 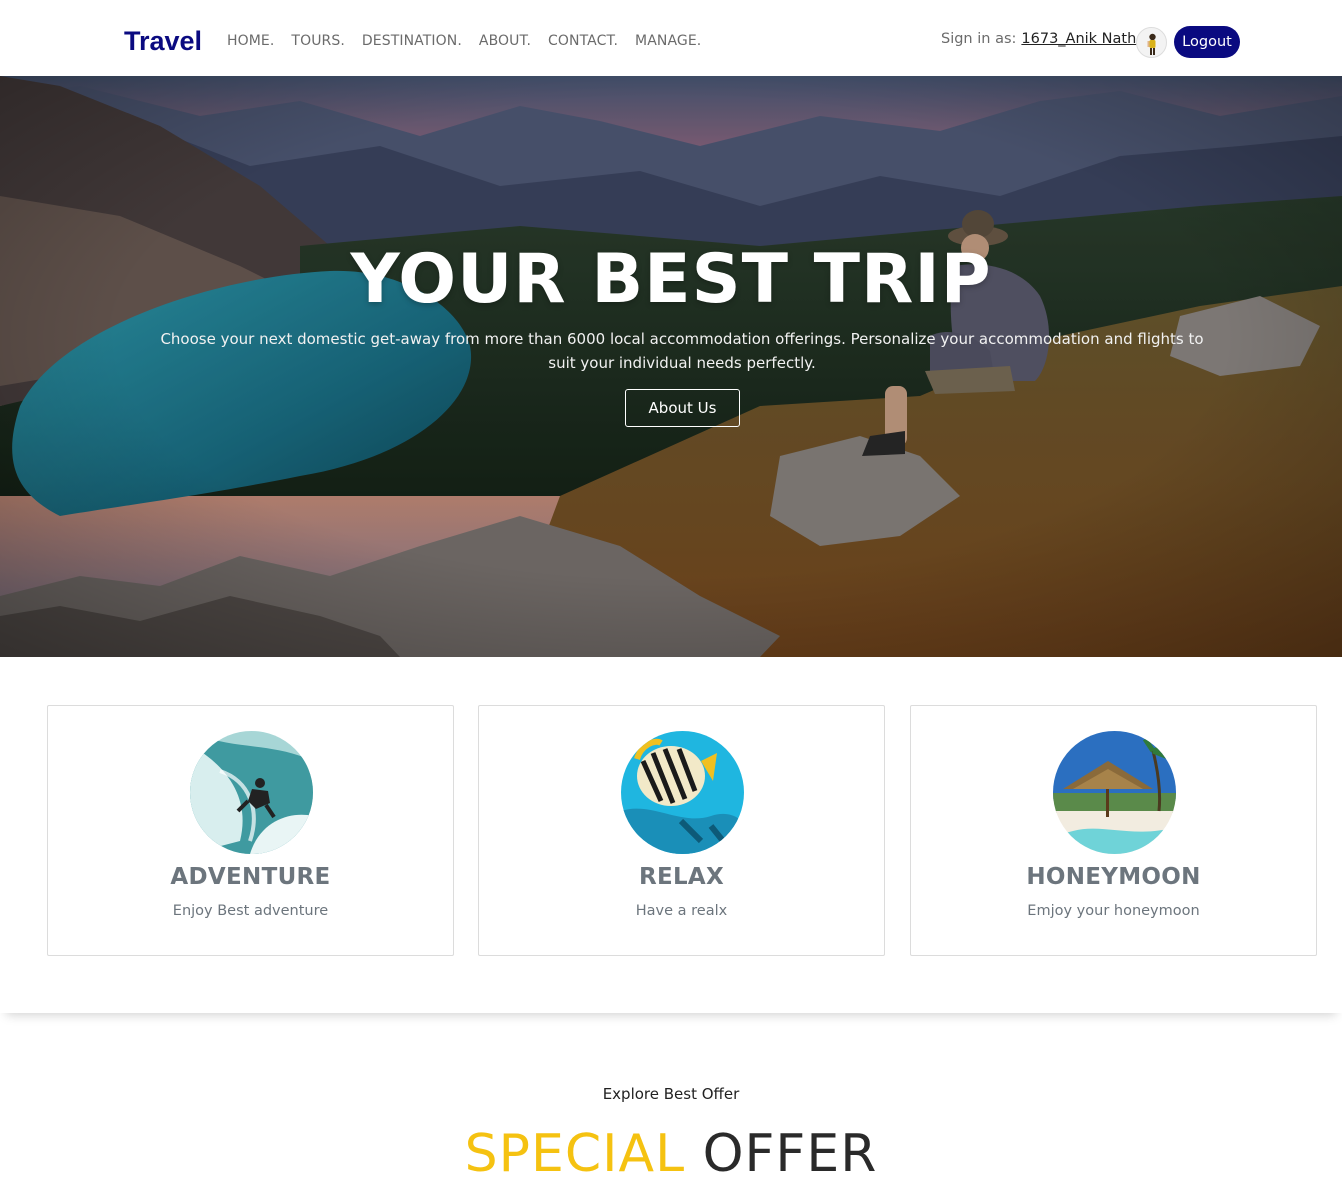 I want to click on card-subtitle: Emjoy your honeymoon, so click(x=1113, y=911).